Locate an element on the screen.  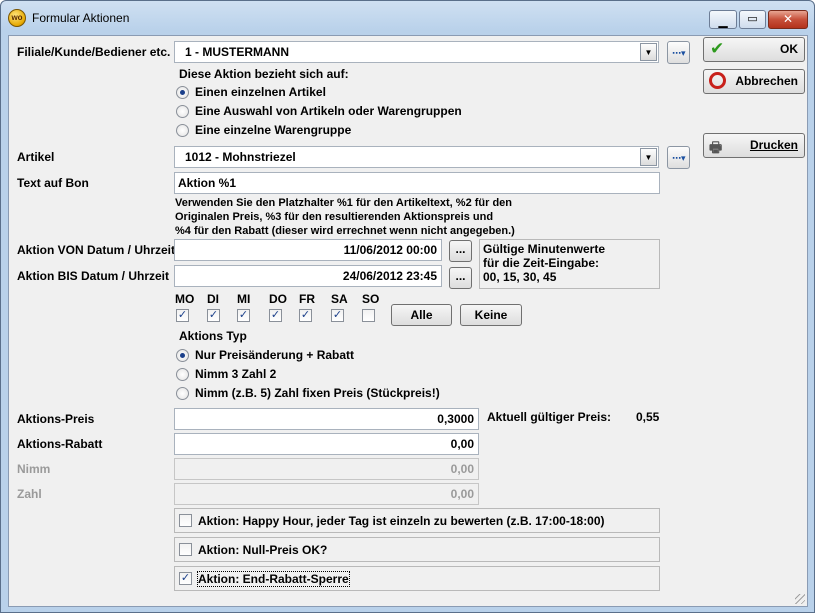
radio-nimm3zahl2-label: Nimm 3 Zahl 2 is located at coordinates (235, 374).